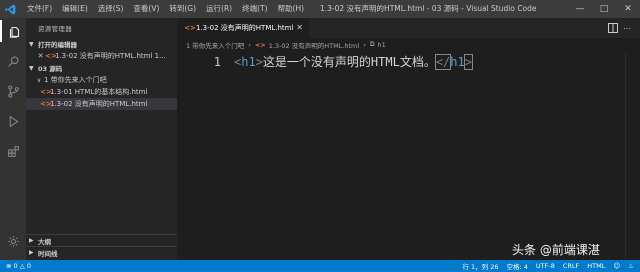 The image size is (640, 272). Describe the element at coordinates (556, 250) in the screenshot. I see `watermark: 头条 @前端课湛` at that location.